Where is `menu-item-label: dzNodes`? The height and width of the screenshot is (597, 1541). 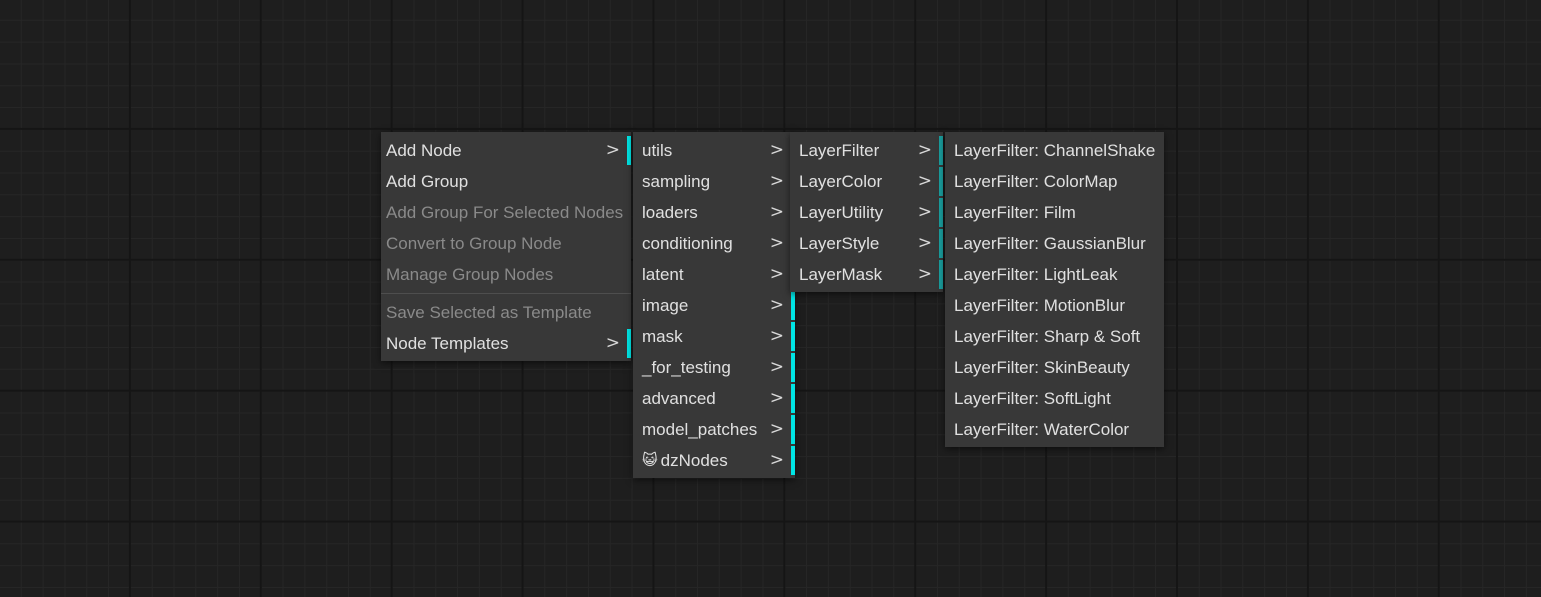 menu-item-label: dzNodes is located at coordinates (694, 460).